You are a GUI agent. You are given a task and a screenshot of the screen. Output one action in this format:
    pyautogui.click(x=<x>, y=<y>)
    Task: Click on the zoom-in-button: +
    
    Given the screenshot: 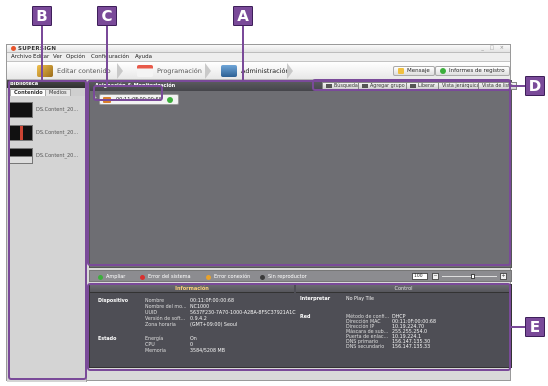 What is the action you would take?
    pyautogui.click(x=503, y=276)
    